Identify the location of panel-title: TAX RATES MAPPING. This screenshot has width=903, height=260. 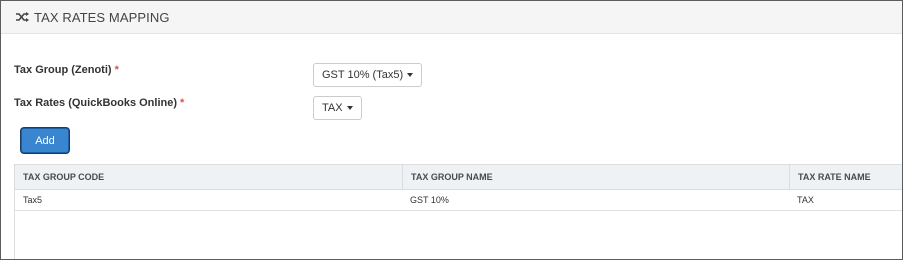
(102, 17).